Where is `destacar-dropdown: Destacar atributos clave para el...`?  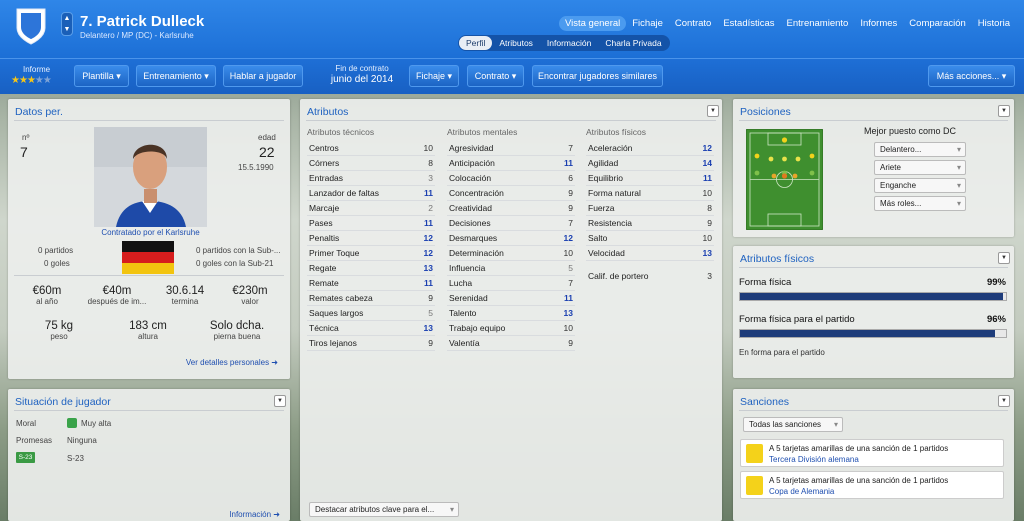
destacar-dropdown: Destacar atributos clave para el... is located at coordinates (384, 509).